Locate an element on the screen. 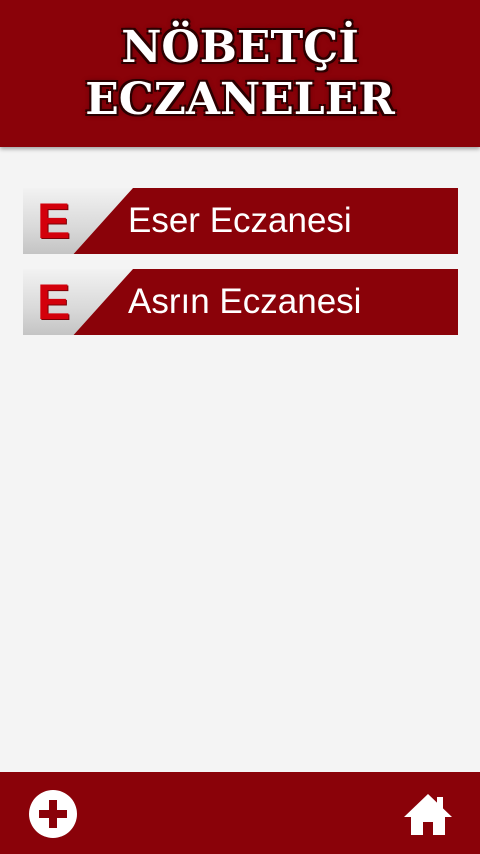  header-title-line2: ECZANELER is located at coordinates (240, 99).